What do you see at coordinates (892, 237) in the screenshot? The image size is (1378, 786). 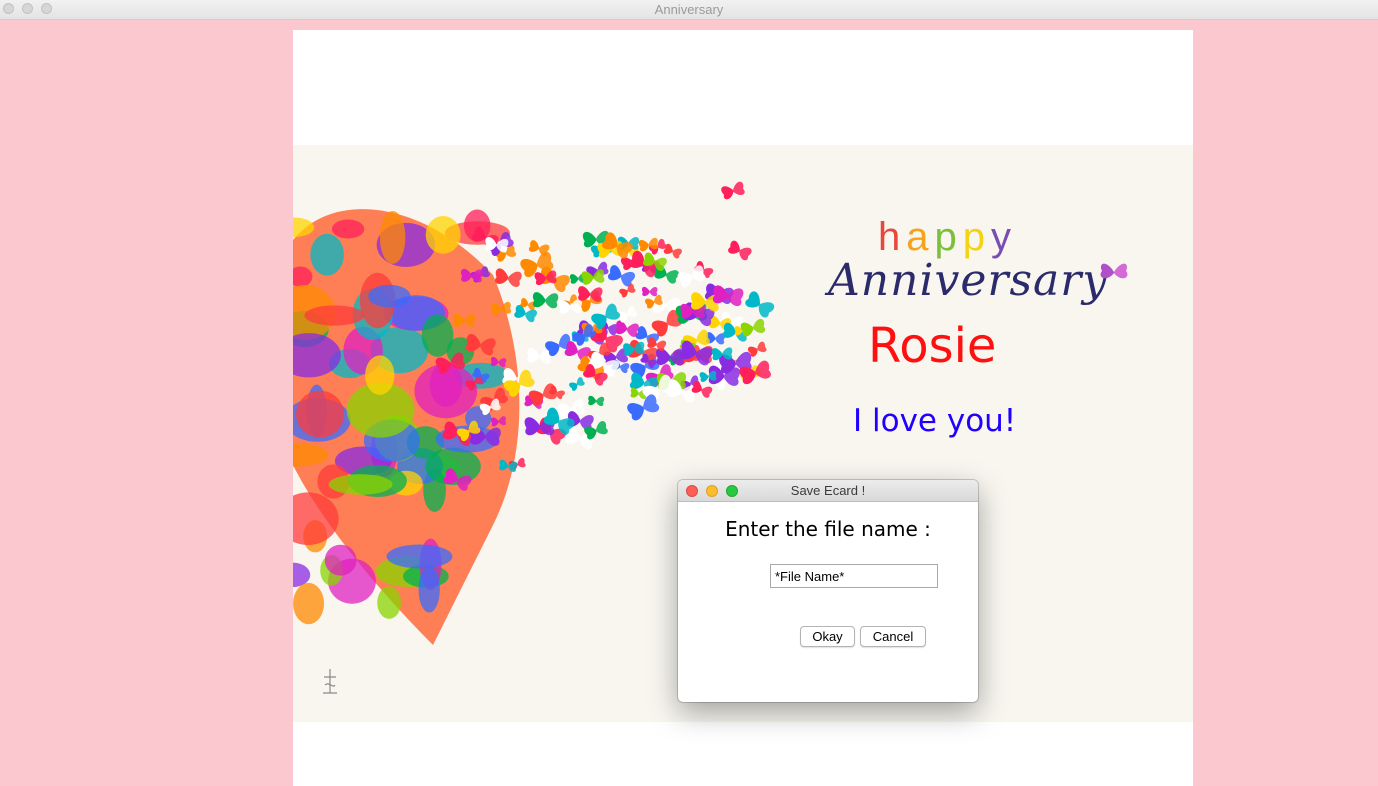 I see `happy-letter: h` at bounding box center [892, 237].